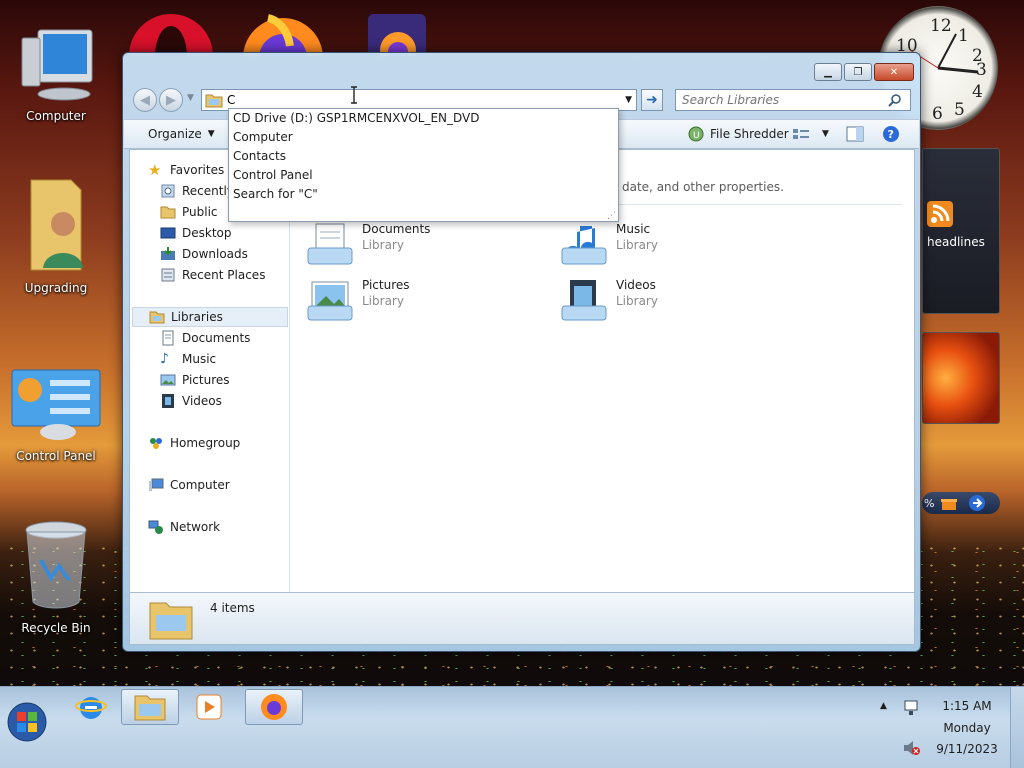 The image size is (1024, 768). What do you see at coordinates (883, 706) in the screenshot?
I see `show-hidden-icons-chevron-icon: ▲` at bounding box center [883, 706].